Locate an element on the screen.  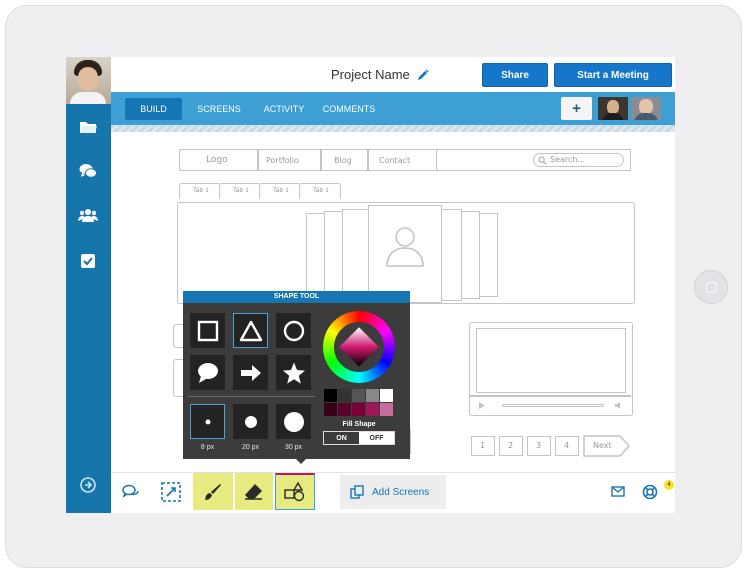
fill-on-option: ON is located at coordinates (341, 438).